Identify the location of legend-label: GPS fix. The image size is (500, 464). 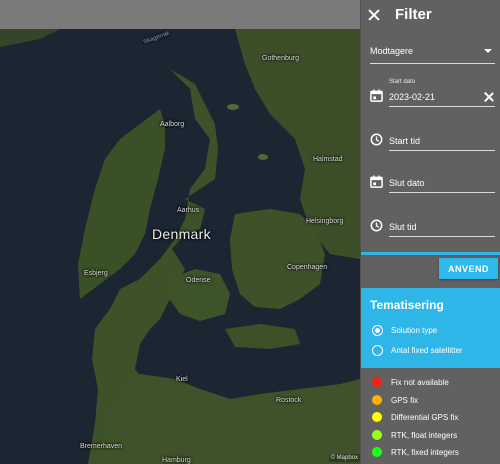
(405, 400).